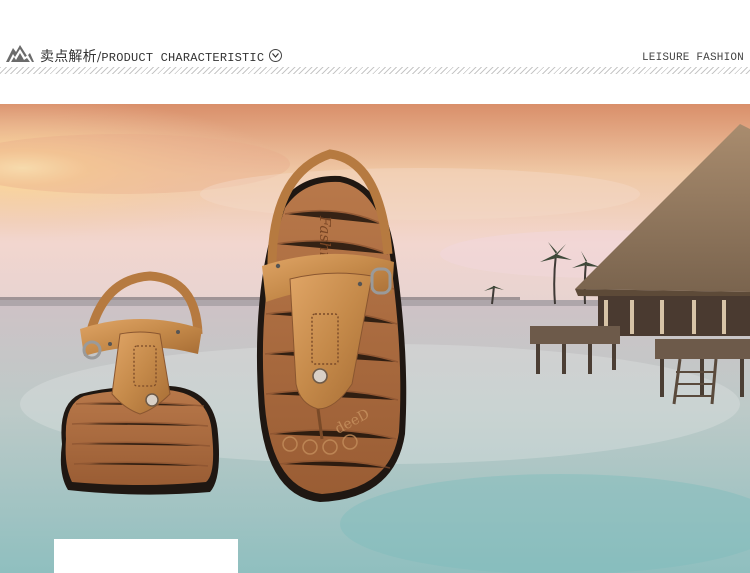  I want to click on hatched-divider, so click(375, 70).